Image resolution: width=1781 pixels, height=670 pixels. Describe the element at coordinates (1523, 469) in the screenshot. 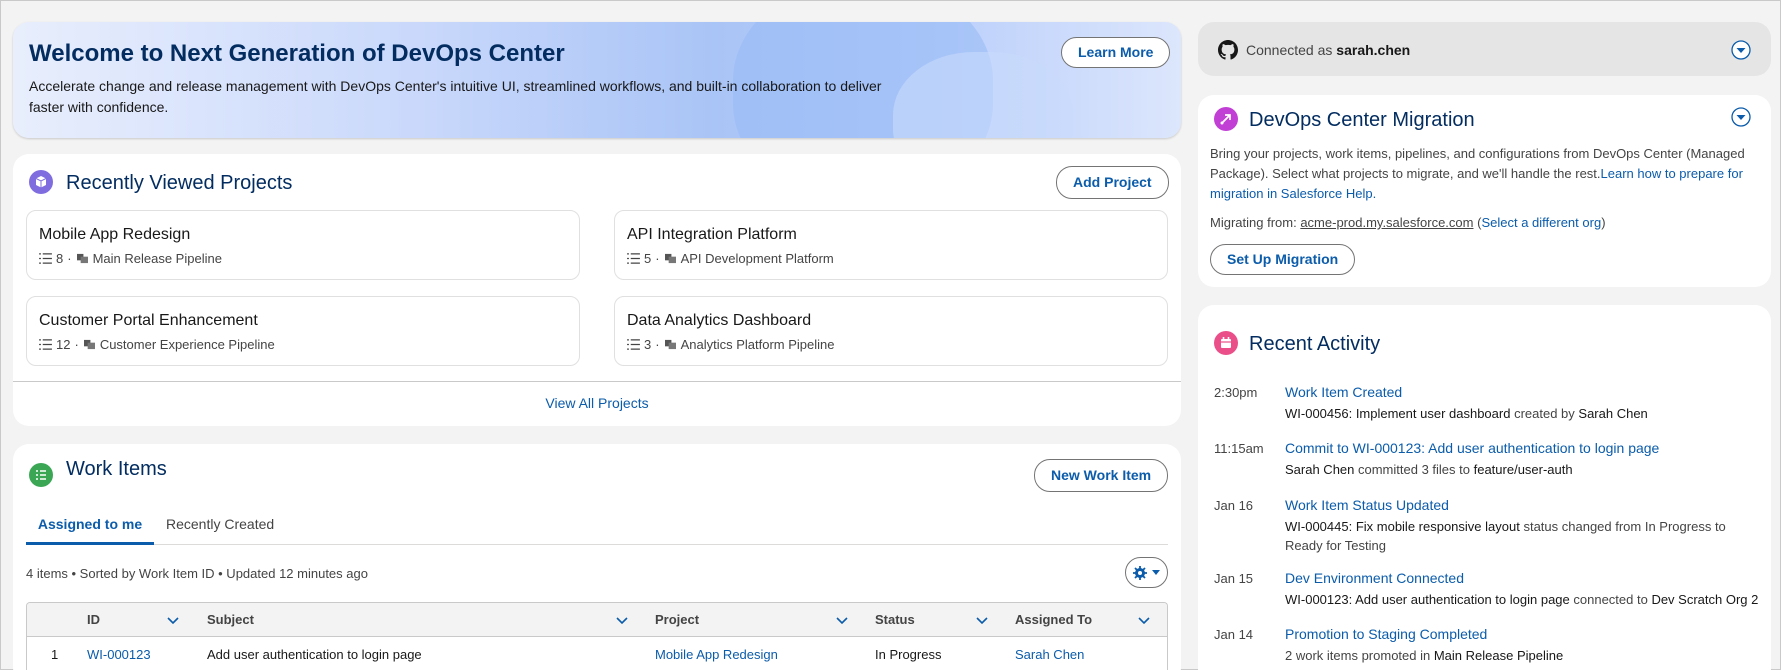

I see `activity-part: feature/user-auth` at that location.